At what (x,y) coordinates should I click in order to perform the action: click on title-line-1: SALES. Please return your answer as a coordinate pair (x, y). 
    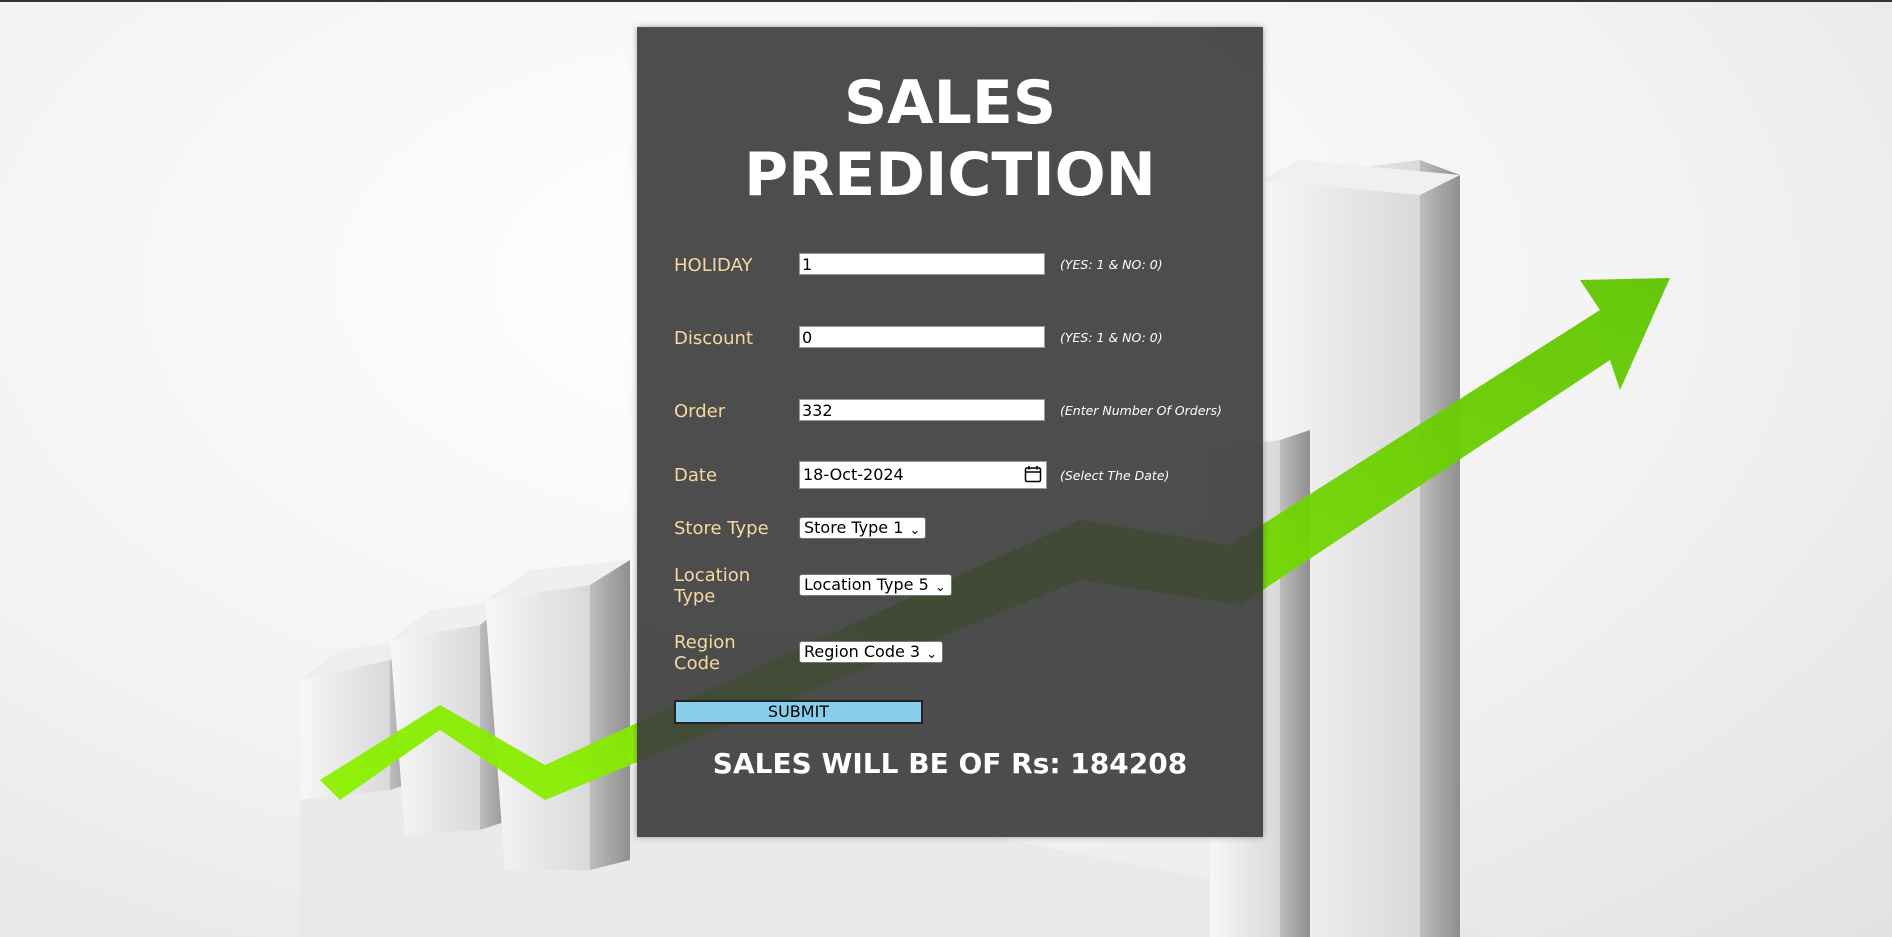
    Looking at the image, I should click on (950, 103).